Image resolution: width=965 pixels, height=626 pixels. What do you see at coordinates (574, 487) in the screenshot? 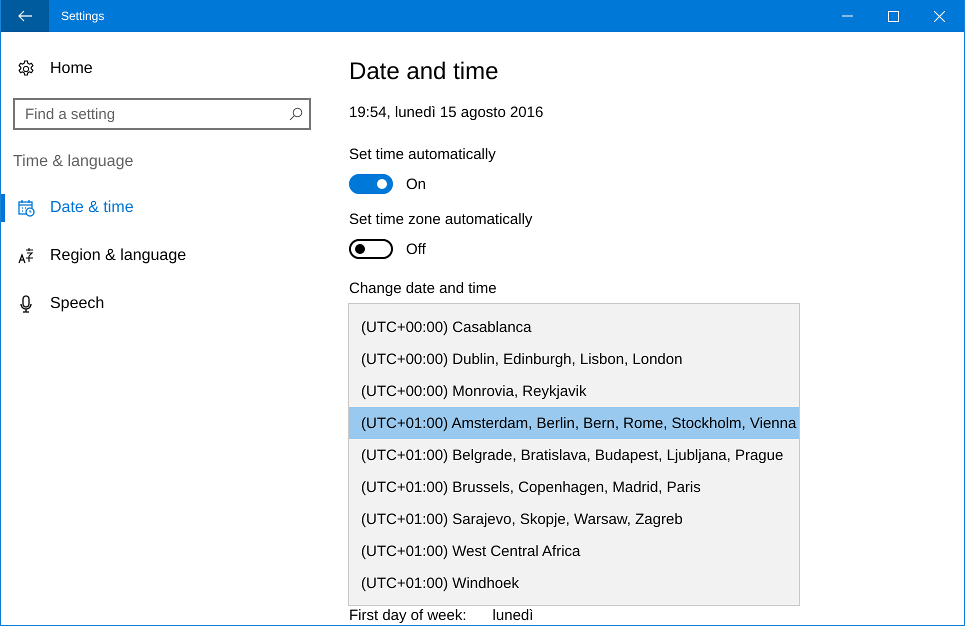
I see `time-zone-option: (UTC+01:00) Brussels, Copenhagen, Madrid, Paris` at bounding box center [574, 487].